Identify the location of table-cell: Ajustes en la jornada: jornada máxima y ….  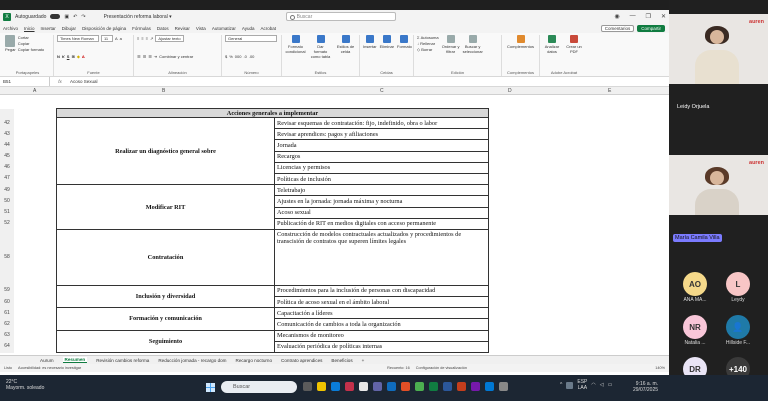
(381, 201).